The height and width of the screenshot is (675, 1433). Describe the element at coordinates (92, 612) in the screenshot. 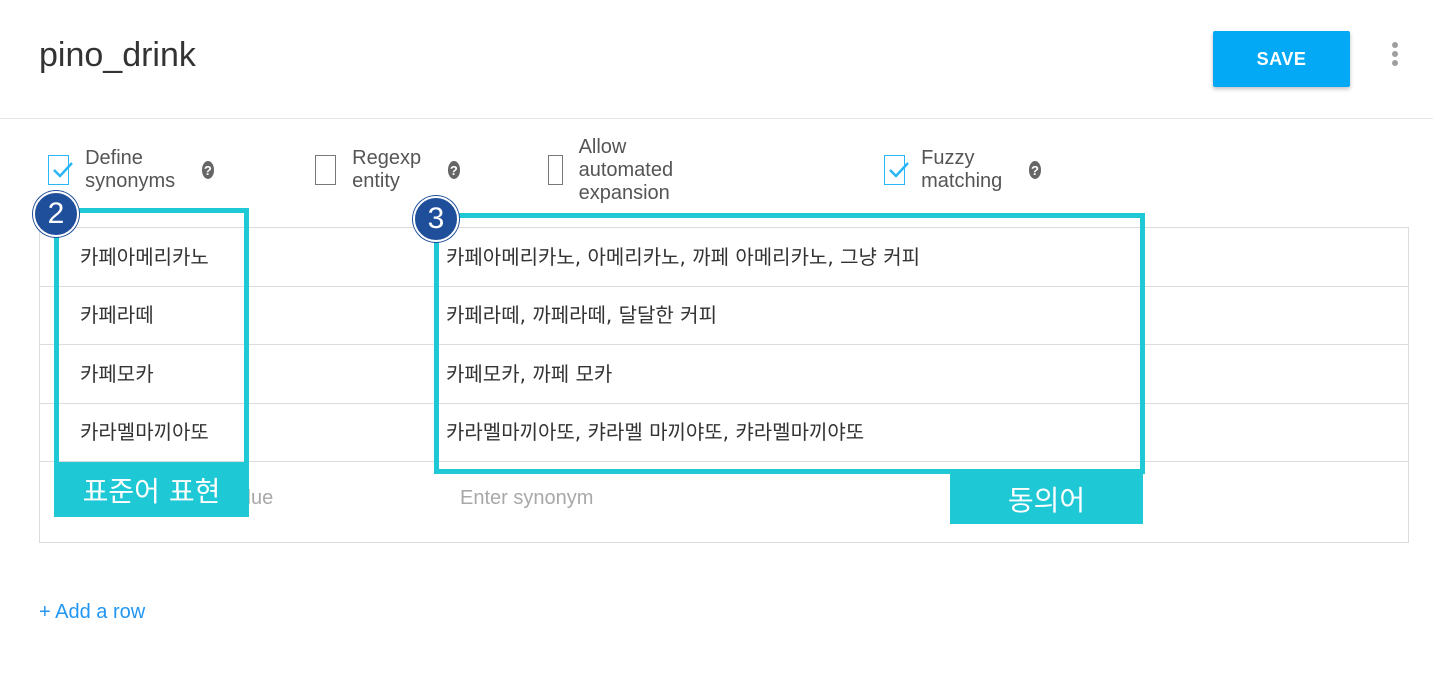

I see `add-row-link: + Add a row` at that location.